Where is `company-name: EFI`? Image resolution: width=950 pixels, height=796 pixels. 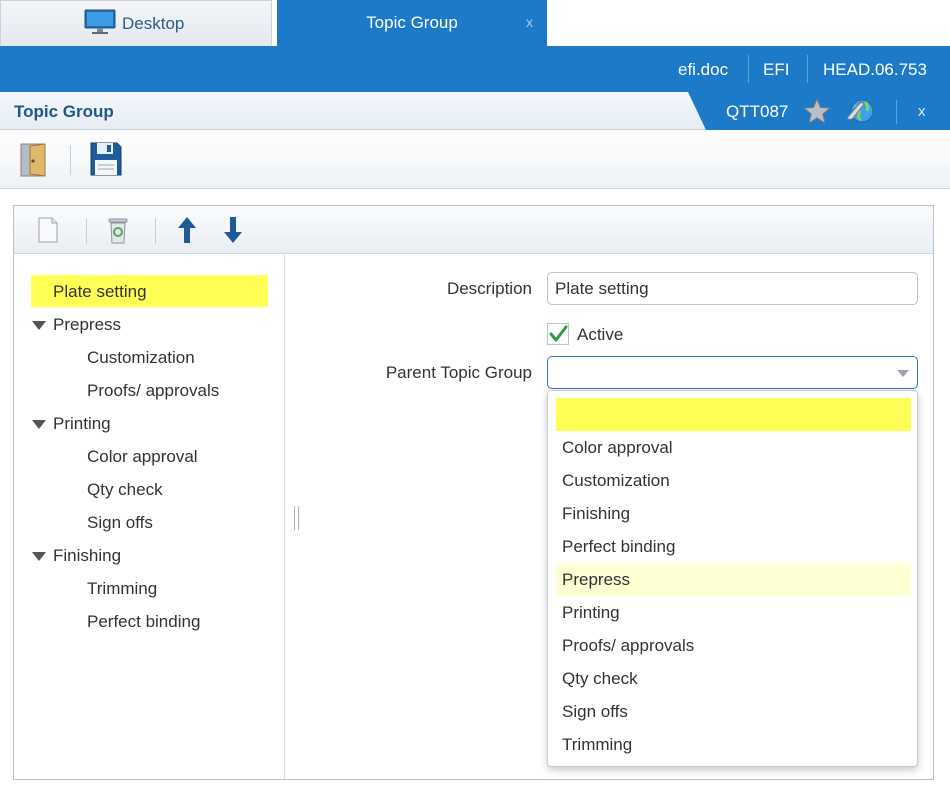 company-name: EFI is located at coordinates (776, 69).